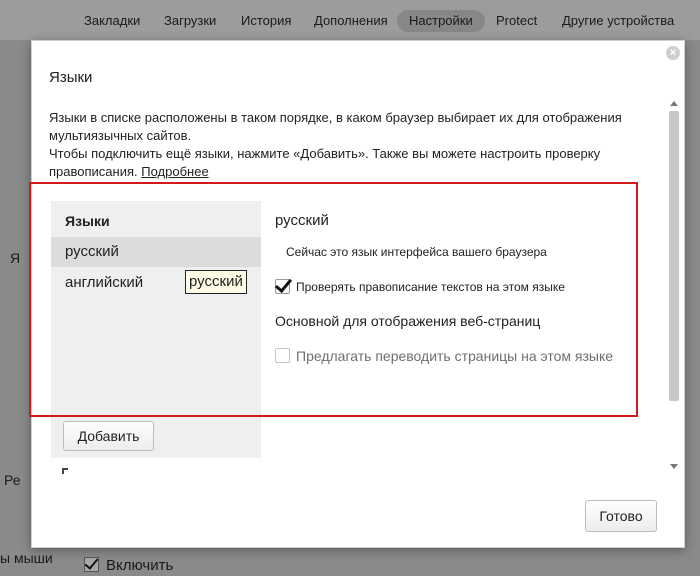  What do you see at coordinates (108, 436) in the screenshot?
I see `add-button: Добавить` at bounding box center [108, 436].